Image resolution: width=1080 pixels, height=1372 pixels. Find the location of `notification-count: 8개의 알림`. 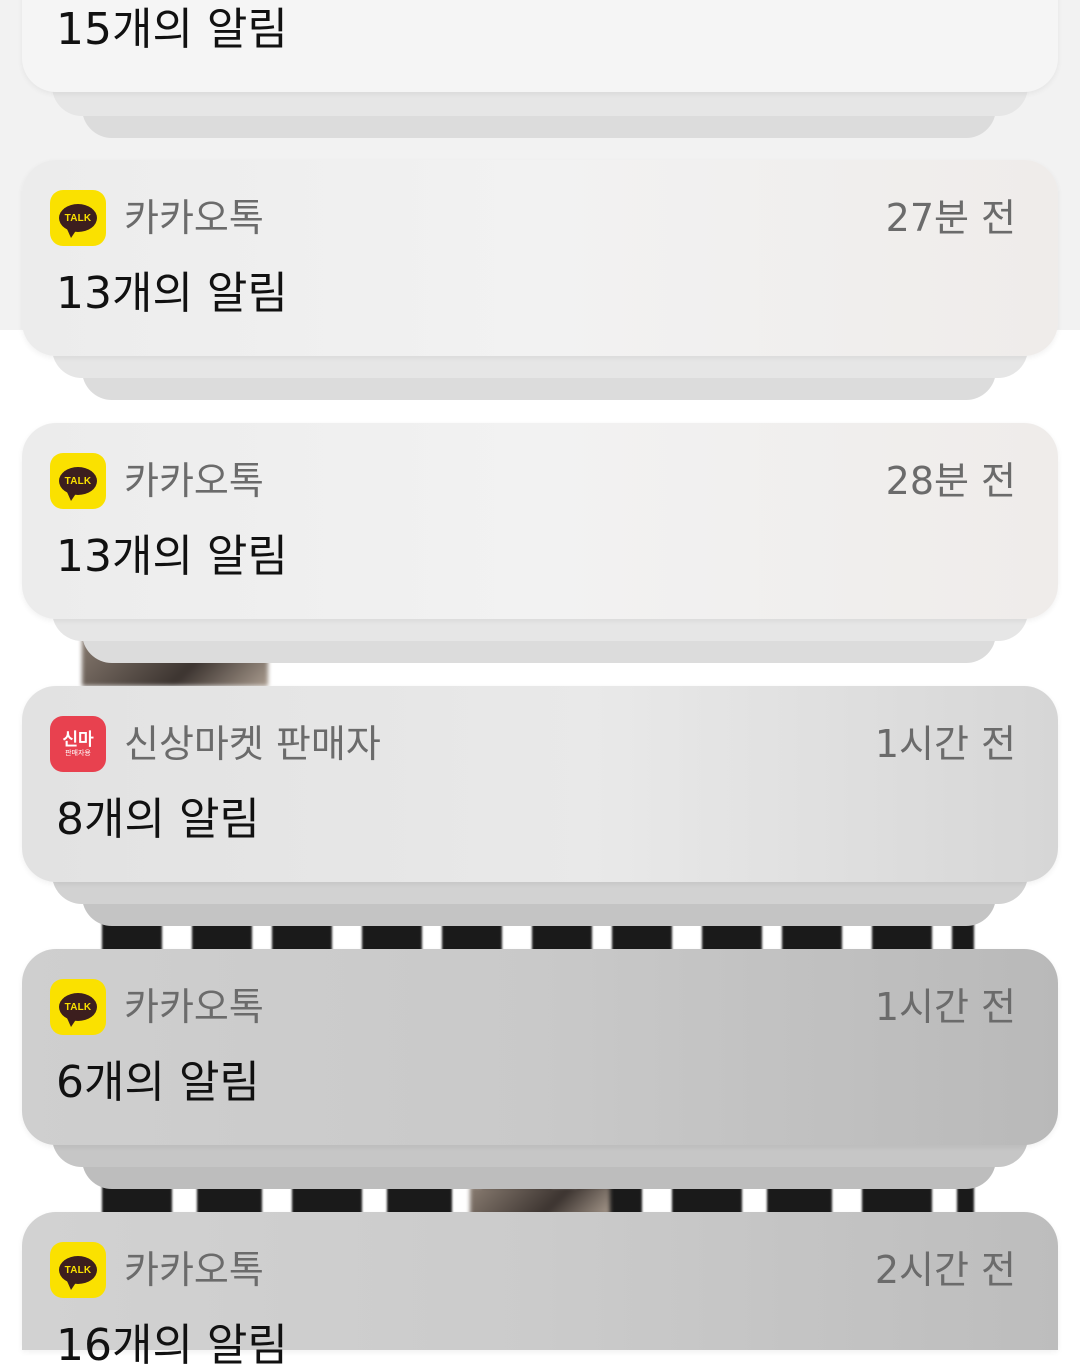

notification-count: 8개의 알림 is located at coordinates (158, 819).